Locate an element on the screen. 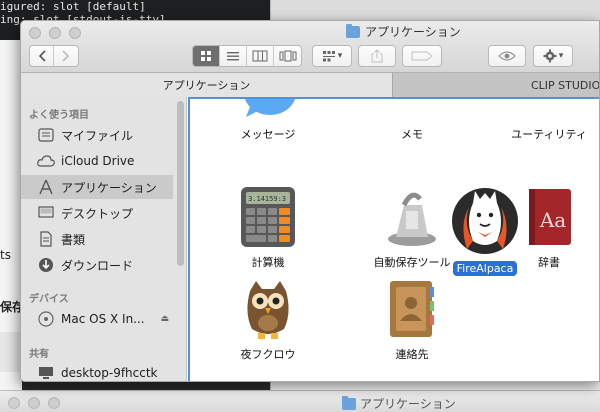  forward-button is located at coordinates (66, 56).